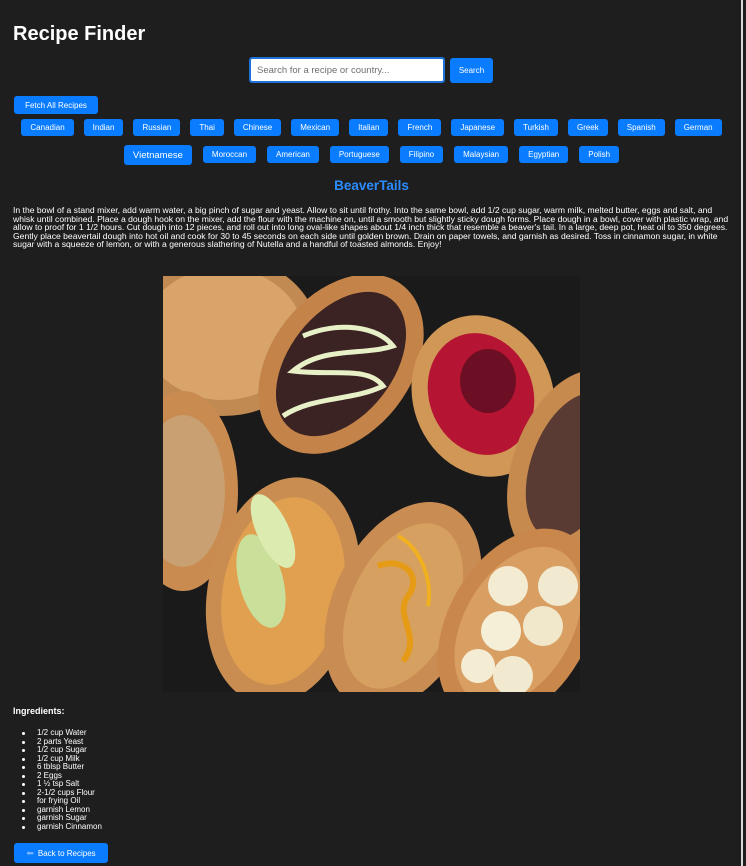 The image size is (746, 866). I want to click on cuisine-button-chinese: Chinese, so click(257, 127).